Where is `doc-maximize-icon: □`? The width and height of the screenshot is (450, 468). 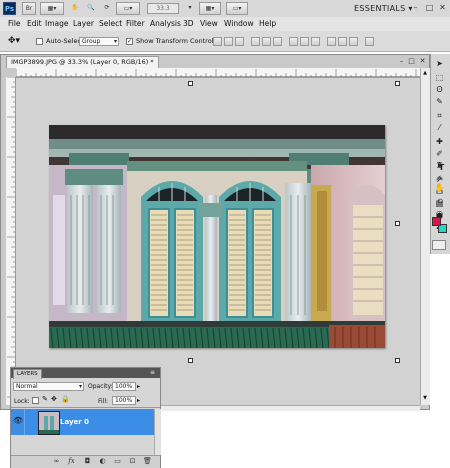
doc-maximize-icon: □ is located at coordinates (411, 61).